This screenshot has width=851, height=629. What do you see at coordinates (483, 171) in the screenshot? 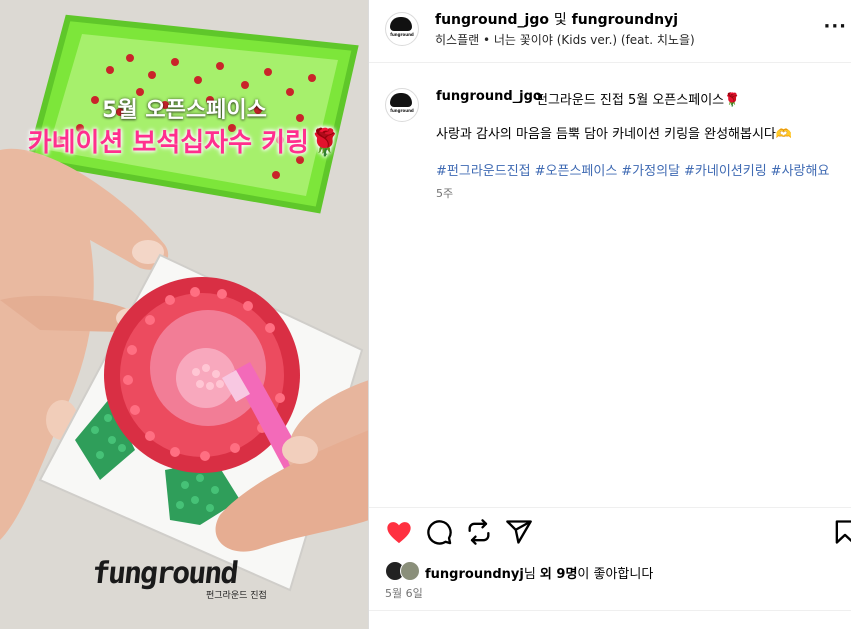
I see `hashtag-link: #펀그라운드진접` at bounding box center [483, 171].